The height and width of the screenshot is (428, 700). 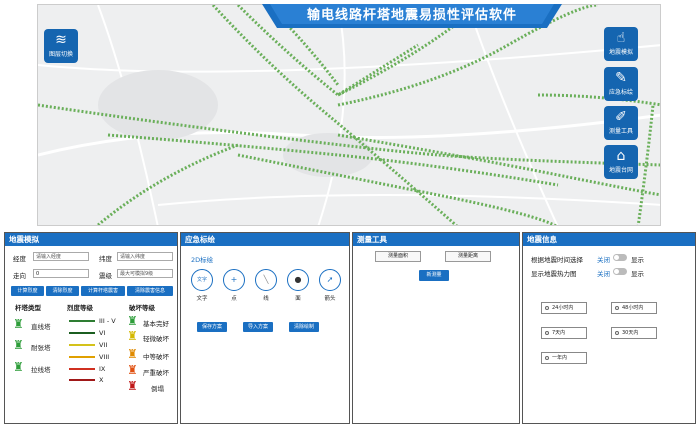 What do you see at coordinates (156, 324) in the screenshot?
I see `damage-label-intact: 基本完好` at bounding box center [156, 324].